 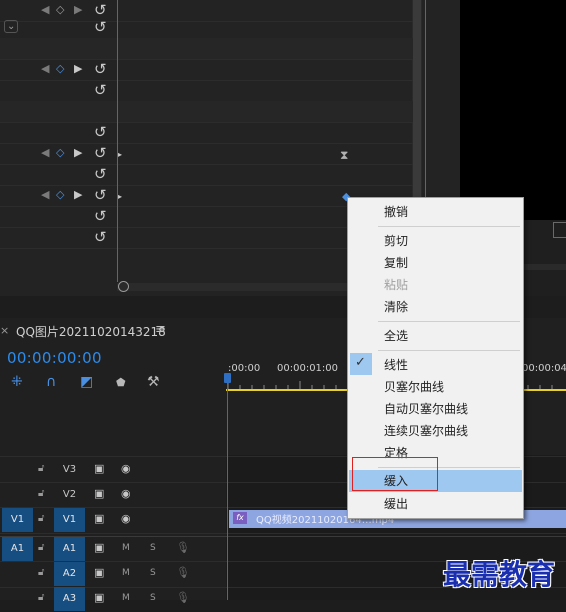 What do you see at coordinates (69, 599) in the screenshot?
I see `track-name: A3` at bounding box center [69, 599].